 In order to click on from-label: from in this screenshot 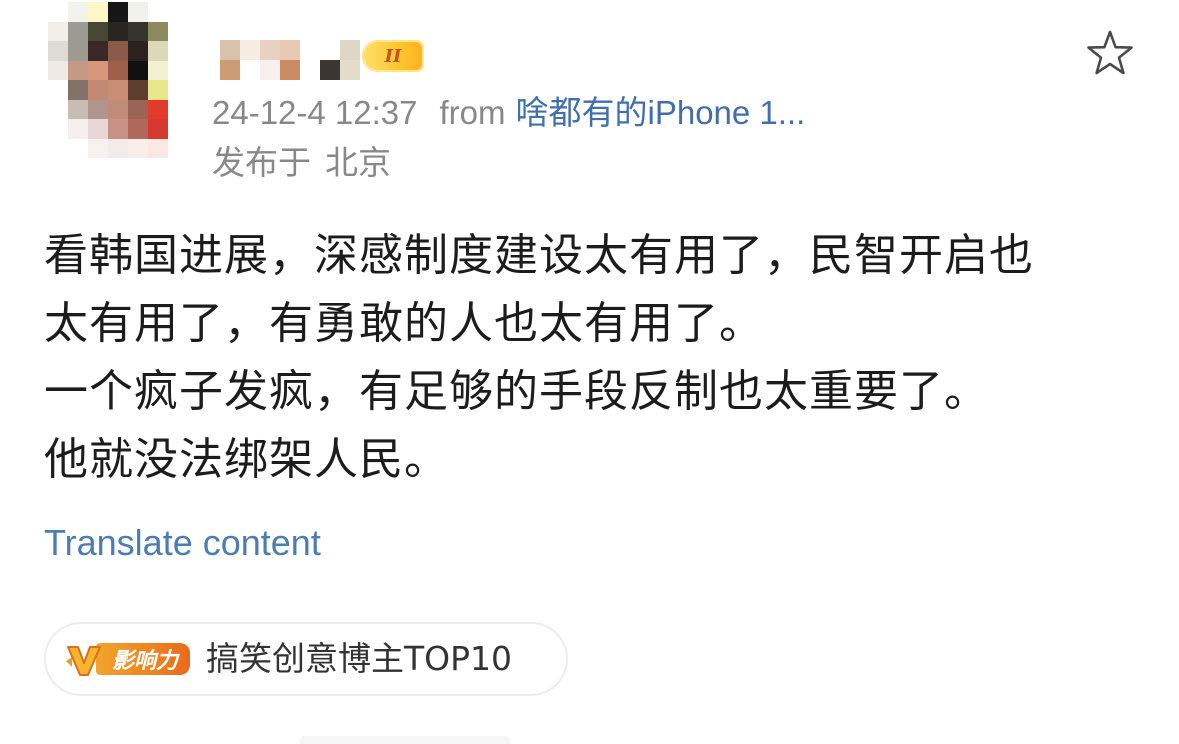, I will do `click(472, 112)`.